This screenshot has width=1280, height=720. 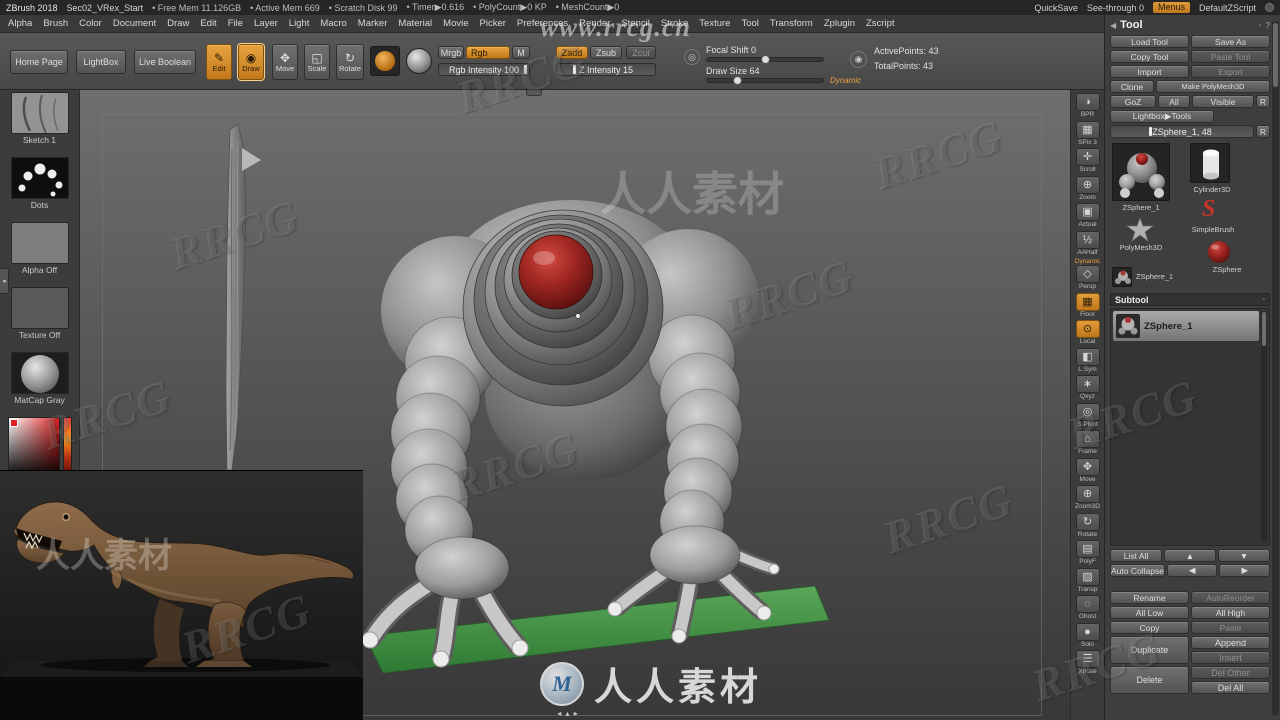 What do you see at coordinates (219, 62) in the screenshot?
I see `edit-mode-button: ✎ Edit` at bounding box center [219, 62].